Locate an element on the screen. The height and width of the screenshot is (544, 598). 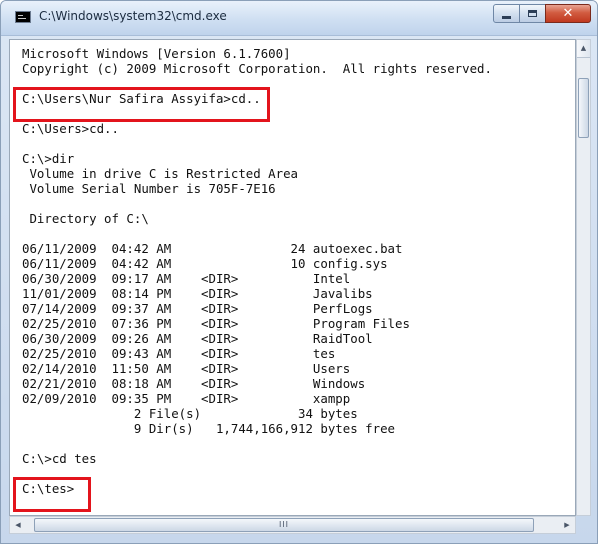
scroll-left-button: ◀ is located at coordinates (18, 525).